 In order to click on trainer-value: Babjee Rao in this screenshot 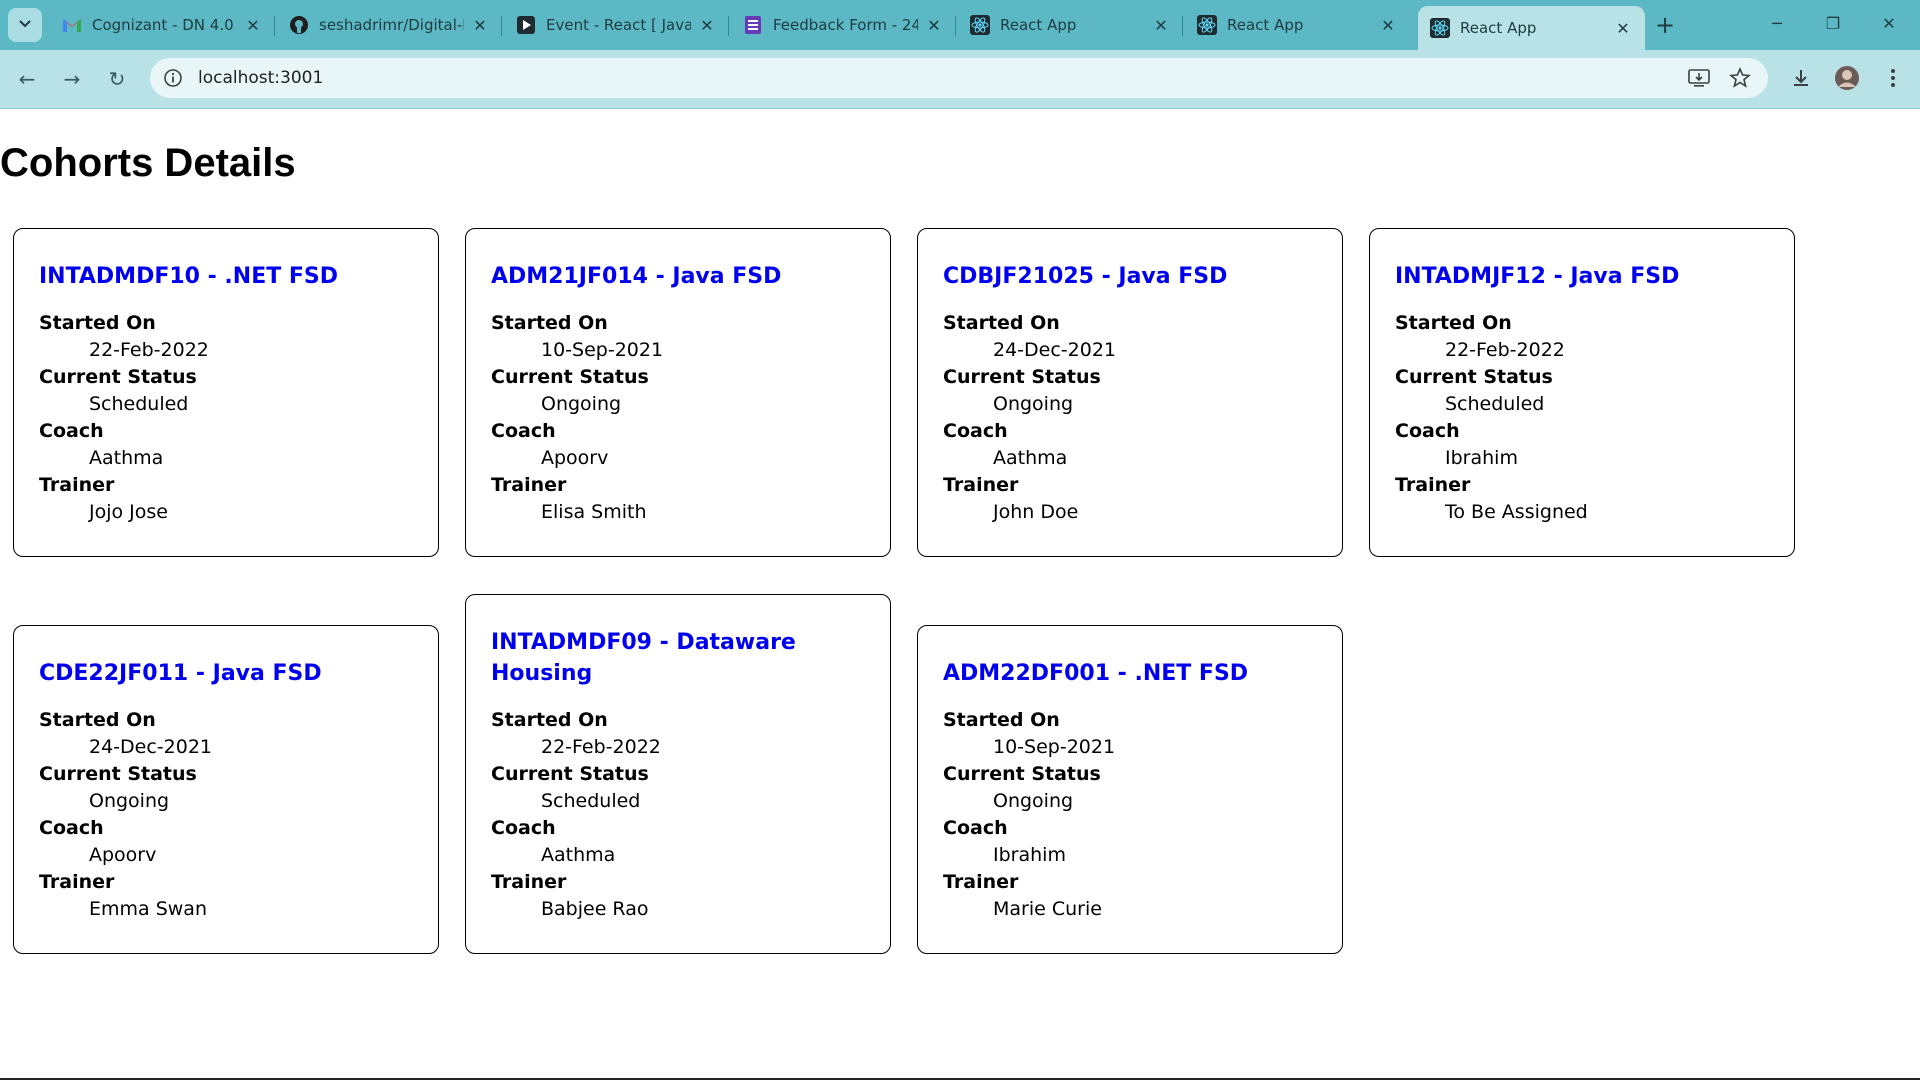, I will do `click(595, 909)`.